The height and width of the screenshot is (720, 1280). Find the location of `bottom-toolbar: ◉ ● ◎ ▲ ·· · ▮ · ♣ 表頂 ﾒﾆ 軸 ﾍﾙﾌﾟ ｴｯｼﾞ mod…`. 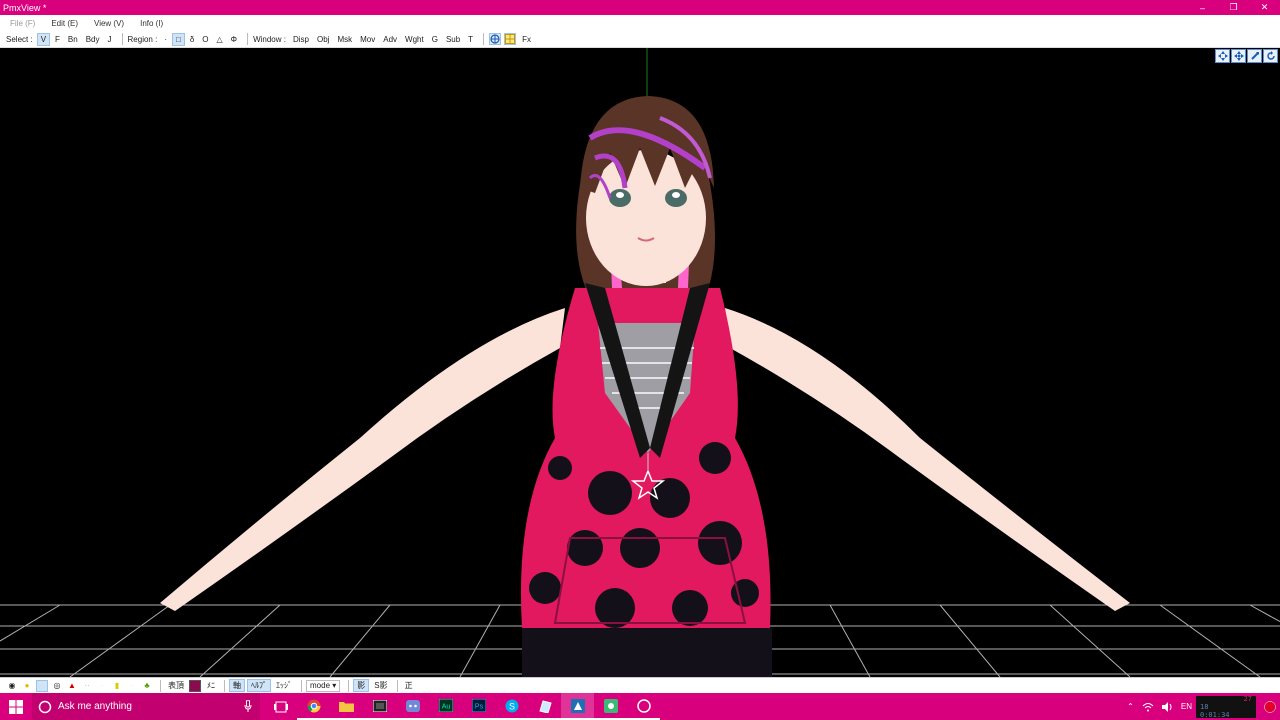

bottom-toolbar: ◉ ● ◎ ▲ ·· · ▮ · ♣ 表頂 ﾒﾆ 軸 ﾍﾙﾌﾟ ｴｯｼﾞ mod… is located at coordinates (640, 685).